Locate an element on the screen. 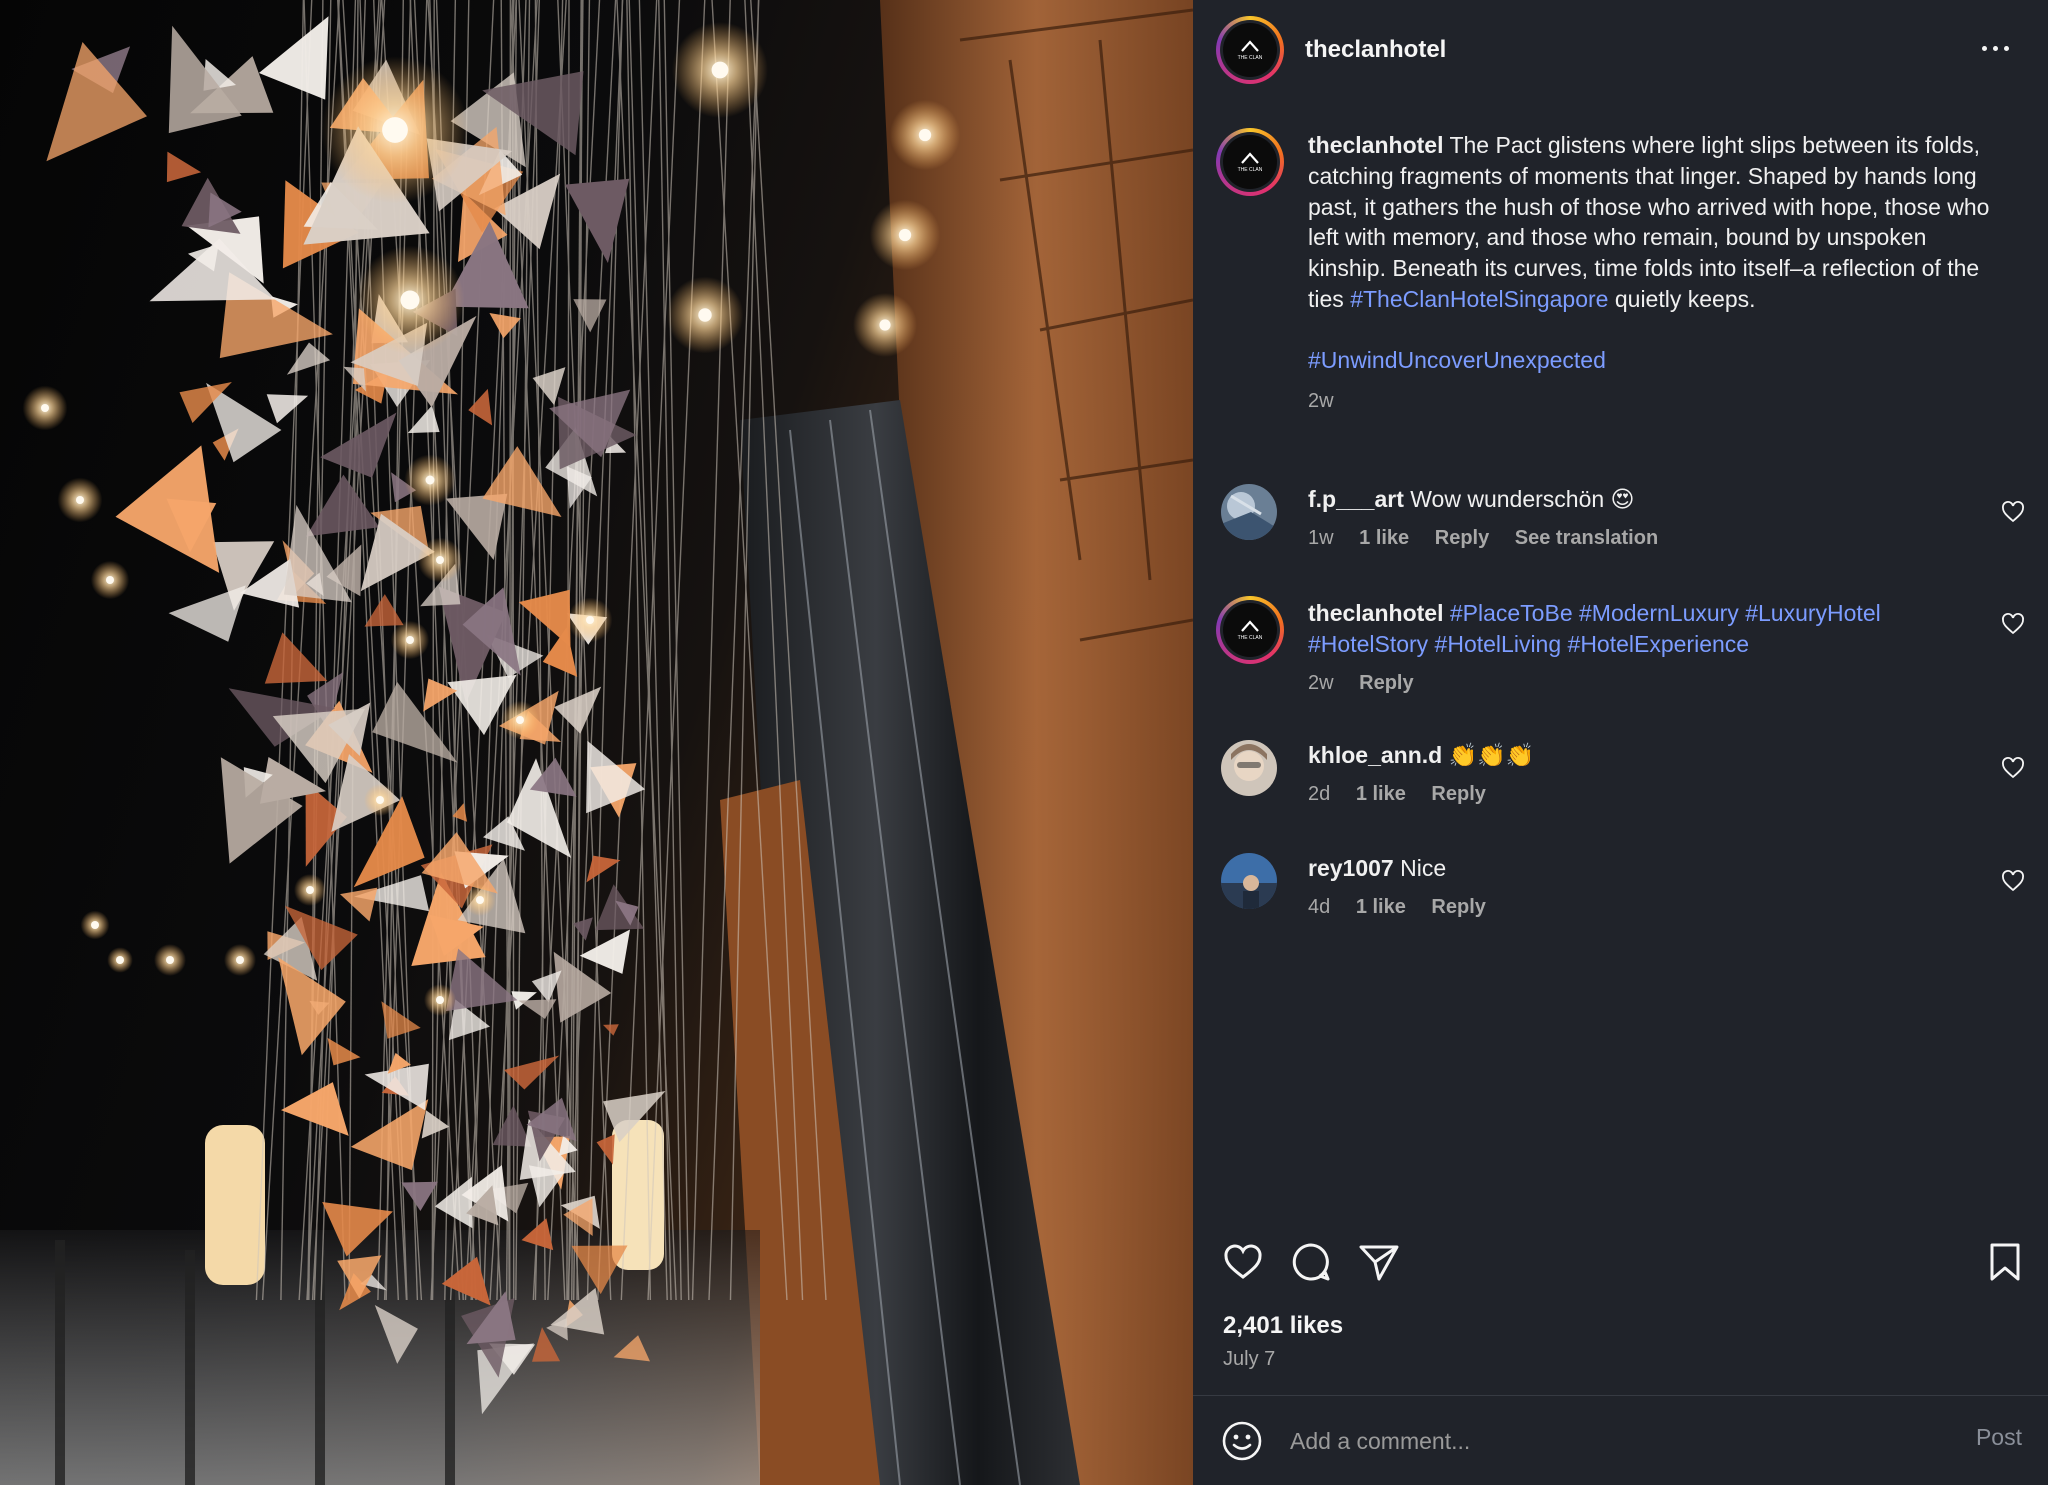  caption-age: 2w is located at coordinates (1321, 400).